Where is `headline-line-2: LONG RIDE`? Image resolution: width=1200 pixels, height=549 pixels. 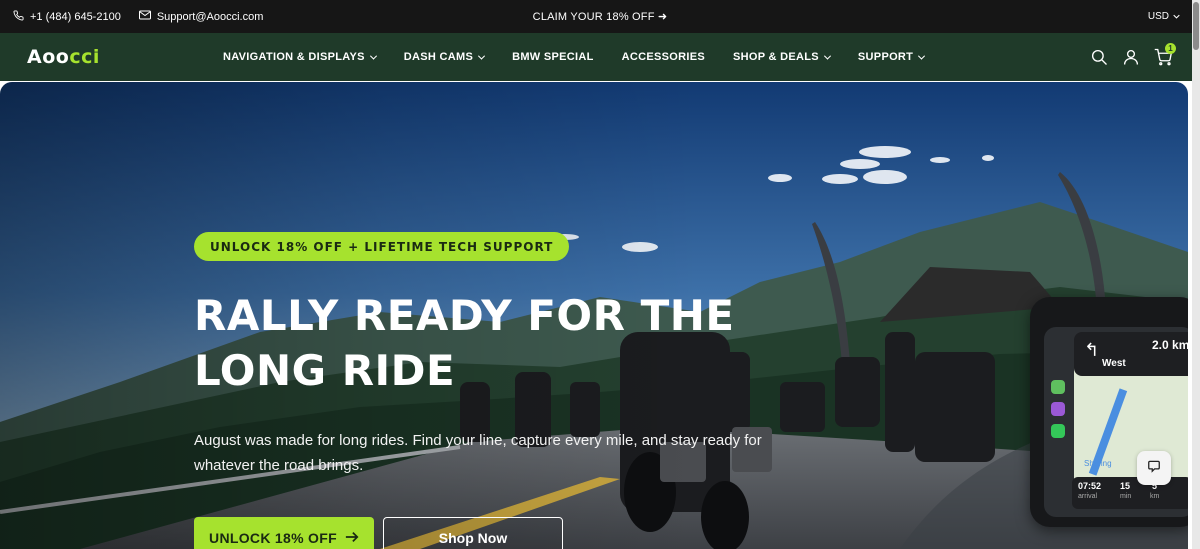
headline-line-2: LONG RIDE is located at coordinates (325, 370).